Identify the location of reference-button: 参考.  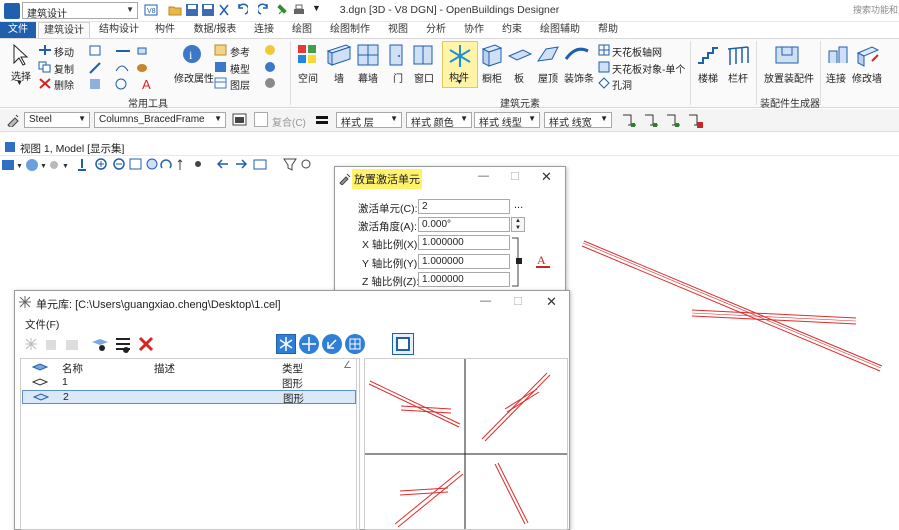
(240, 51).